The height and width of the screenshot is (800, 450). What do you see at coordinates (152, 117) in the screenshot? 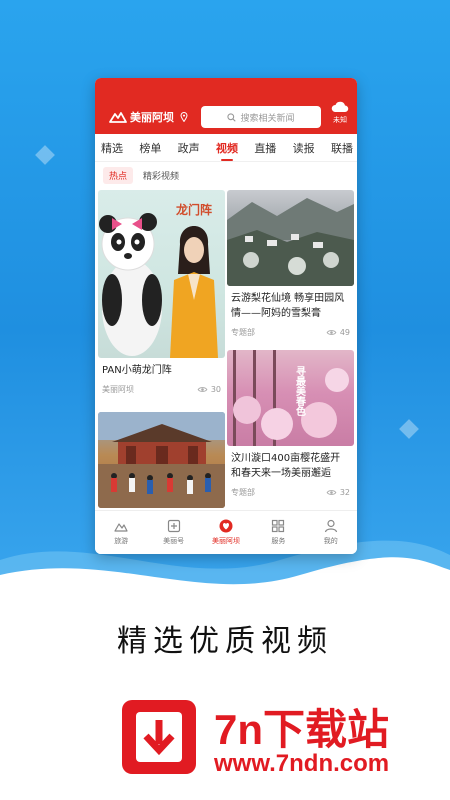
I see `app-logo-text: 美丽阿坝` at bounding box center [152, 117].